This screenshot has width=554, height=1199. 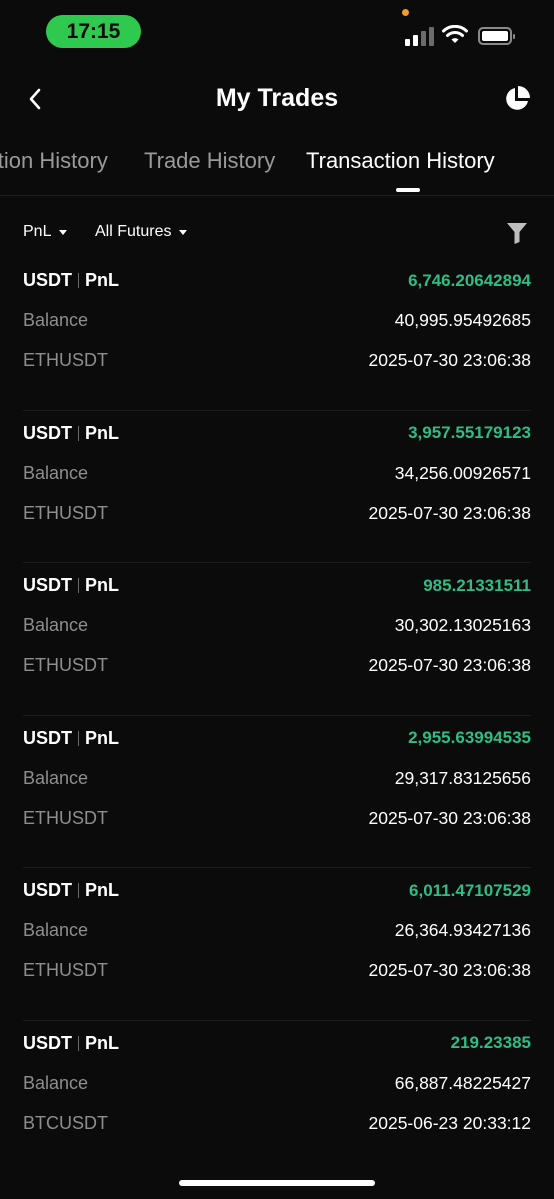 I want to click on filter-funnel-icon, so click(x=517, y=233).